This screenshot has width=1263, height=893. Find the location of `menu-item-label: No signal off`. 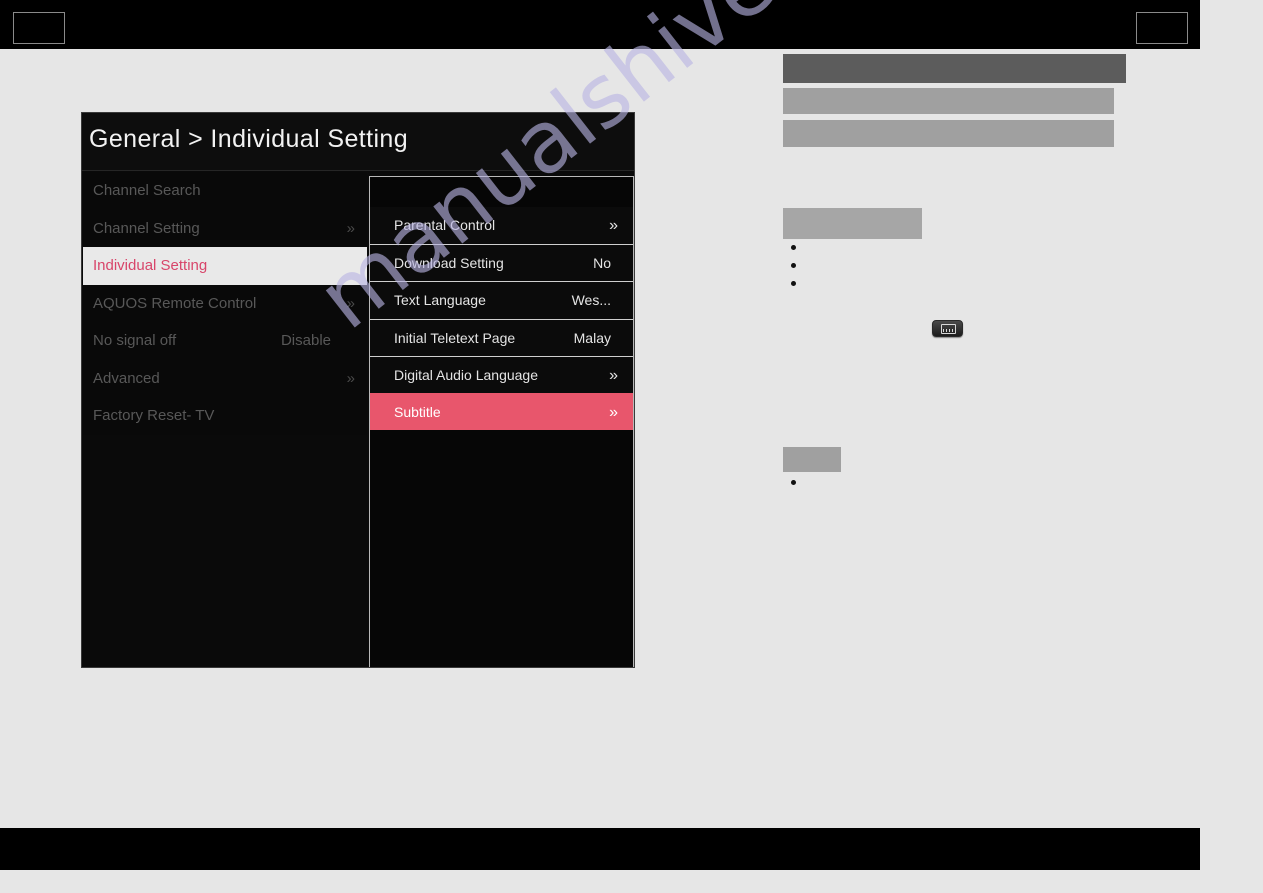

menu-item-label: No signal off is located at coordinates (135, 340).